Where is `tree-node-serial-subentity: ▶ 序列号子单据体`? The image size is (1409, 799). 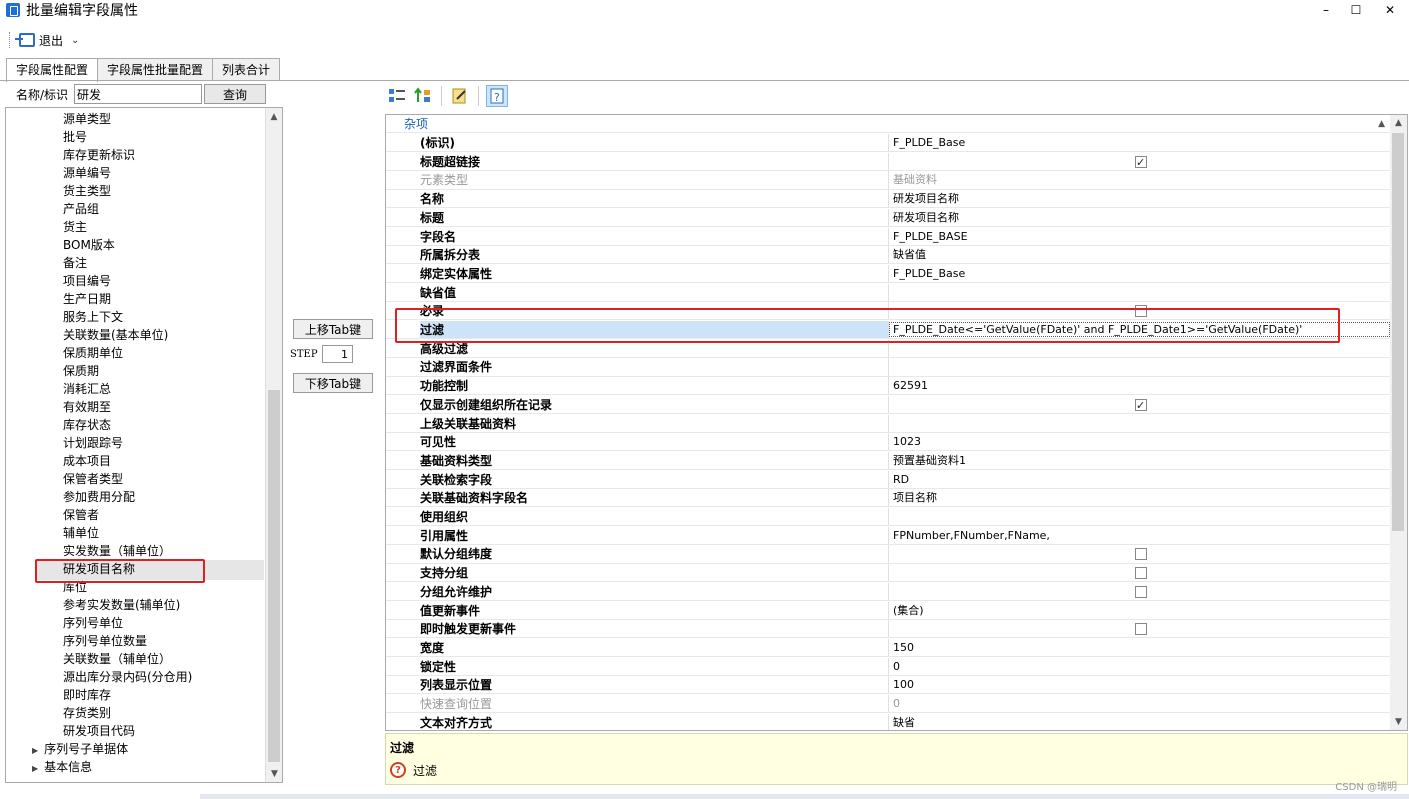 tree-node-serial-subentity: ▶ 序列号子单据体 is located at coordinates (80, 749).